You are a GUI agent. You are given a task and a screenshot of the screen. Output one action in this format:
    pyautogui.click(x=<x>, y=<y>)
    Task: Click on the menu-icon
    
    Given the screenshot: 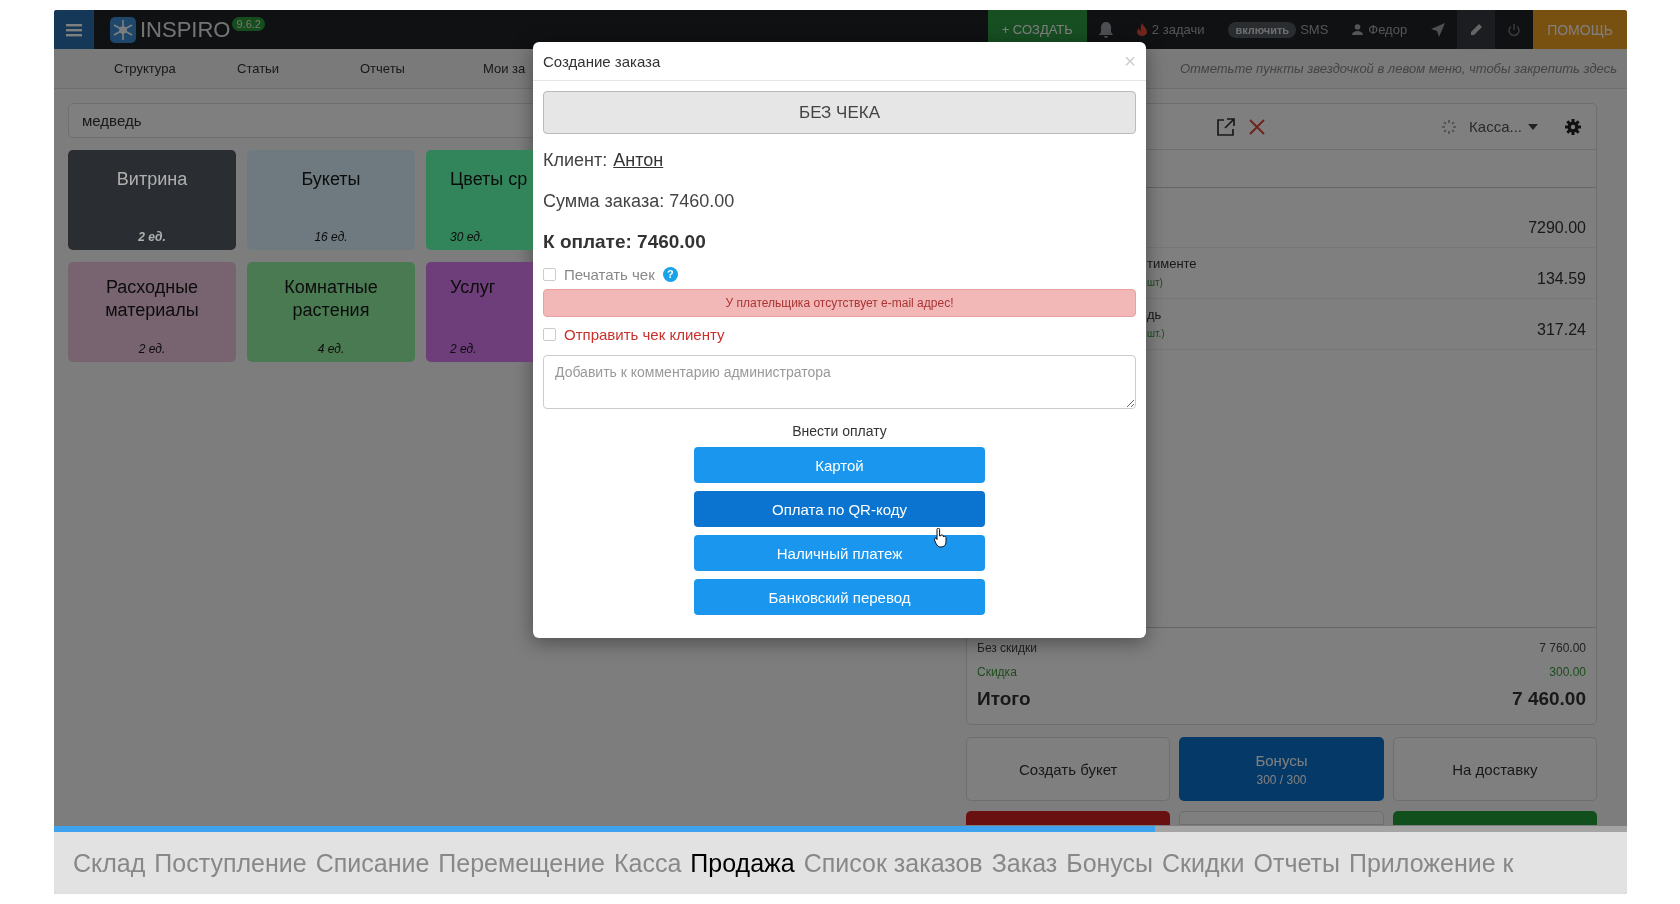 What is the action you would take?
    pyautogui.click(x=74, y=29)
    